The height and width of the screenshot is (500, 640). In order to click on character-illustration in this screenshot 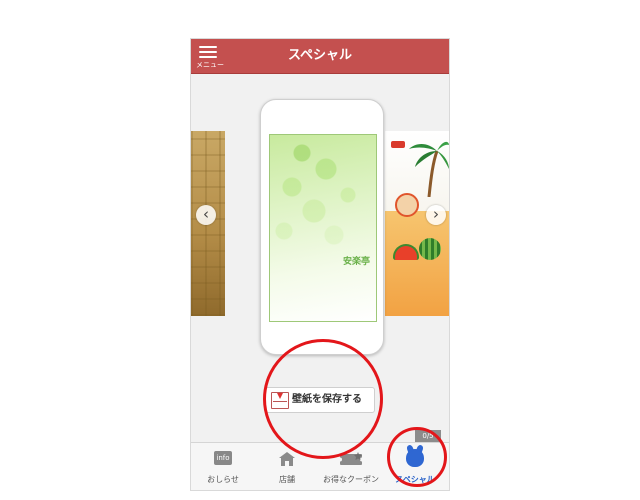, I will do `click(407, 205)`.